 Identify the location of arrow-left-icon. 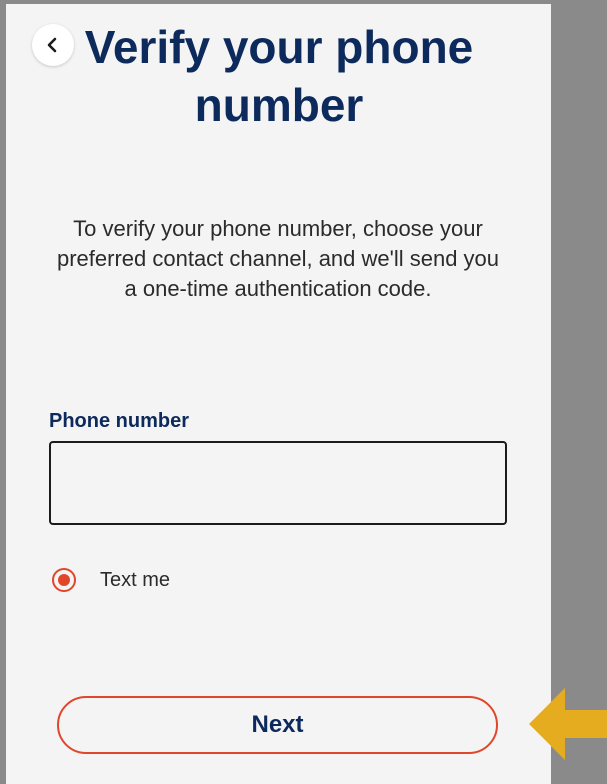
(568, 724).